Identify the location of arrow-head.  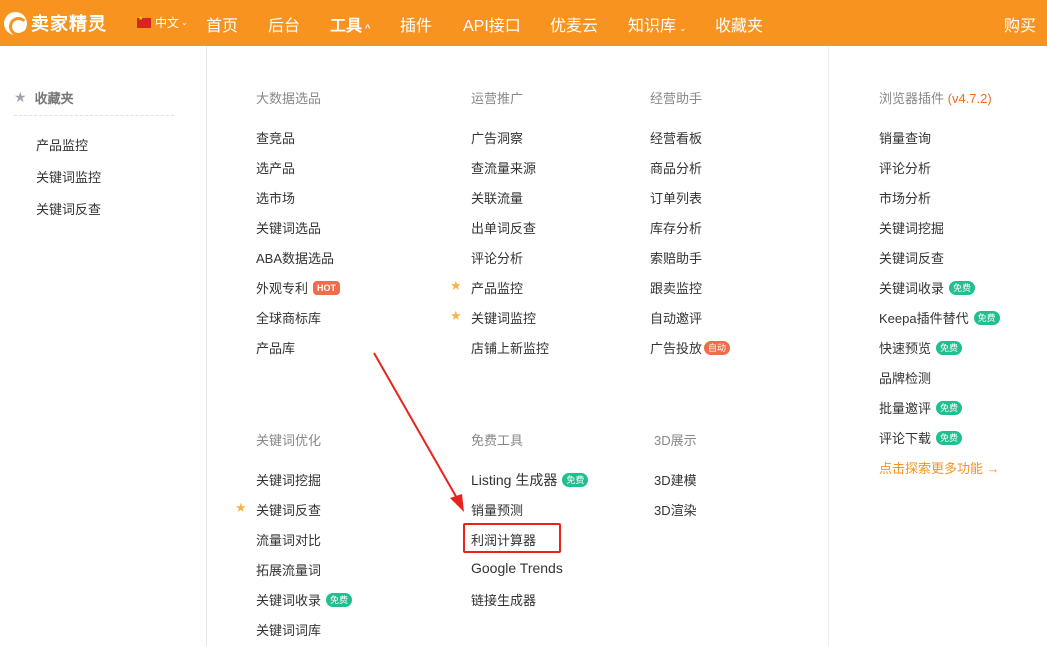
(457, 503).